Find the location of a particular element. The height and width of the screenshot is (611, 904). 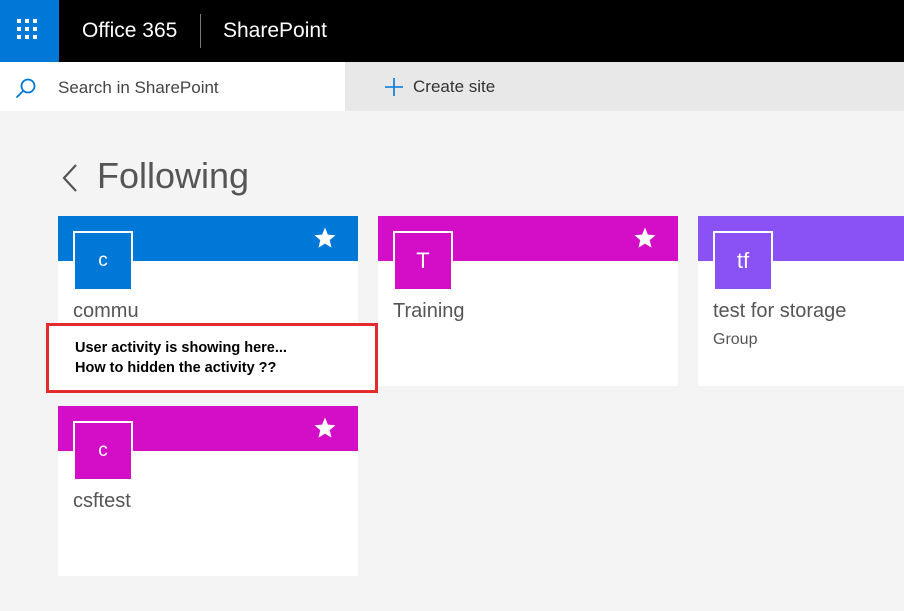

site-card-csftest: c csftest is located at coordinates (208, 491).